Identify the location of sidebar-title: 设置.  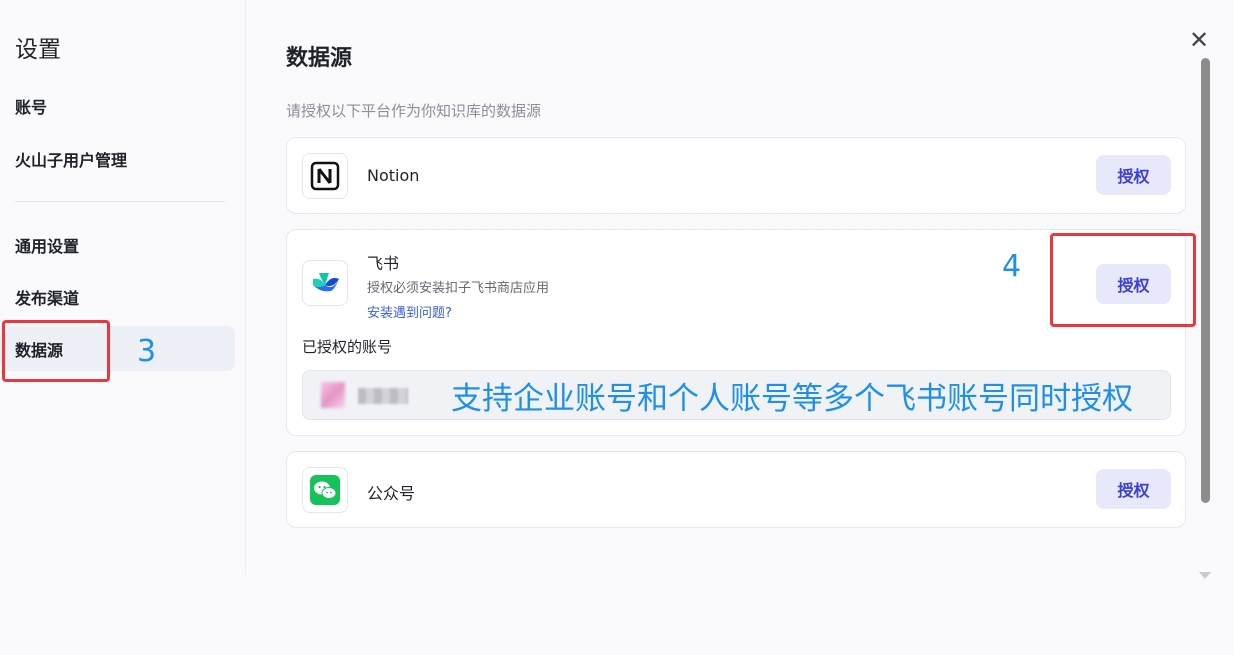
(38, 50).